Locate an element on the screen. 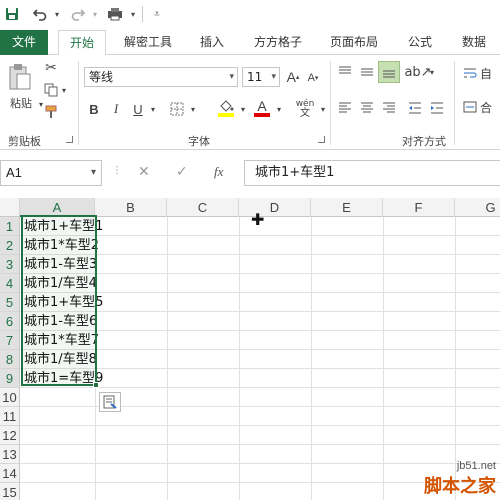  copy-dropdown-icon: ▾ is located at coordinates (64, 90).